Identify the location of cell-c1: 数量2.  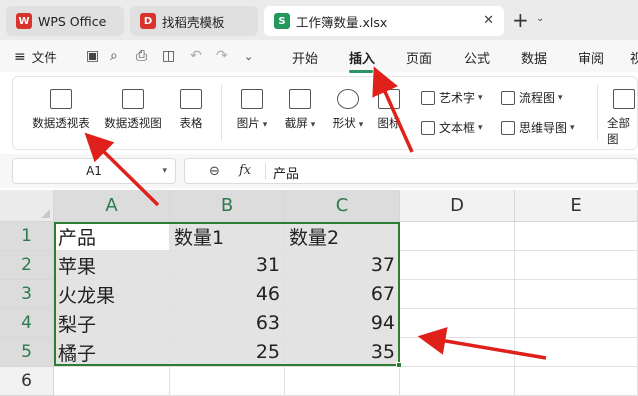
(342, 236).